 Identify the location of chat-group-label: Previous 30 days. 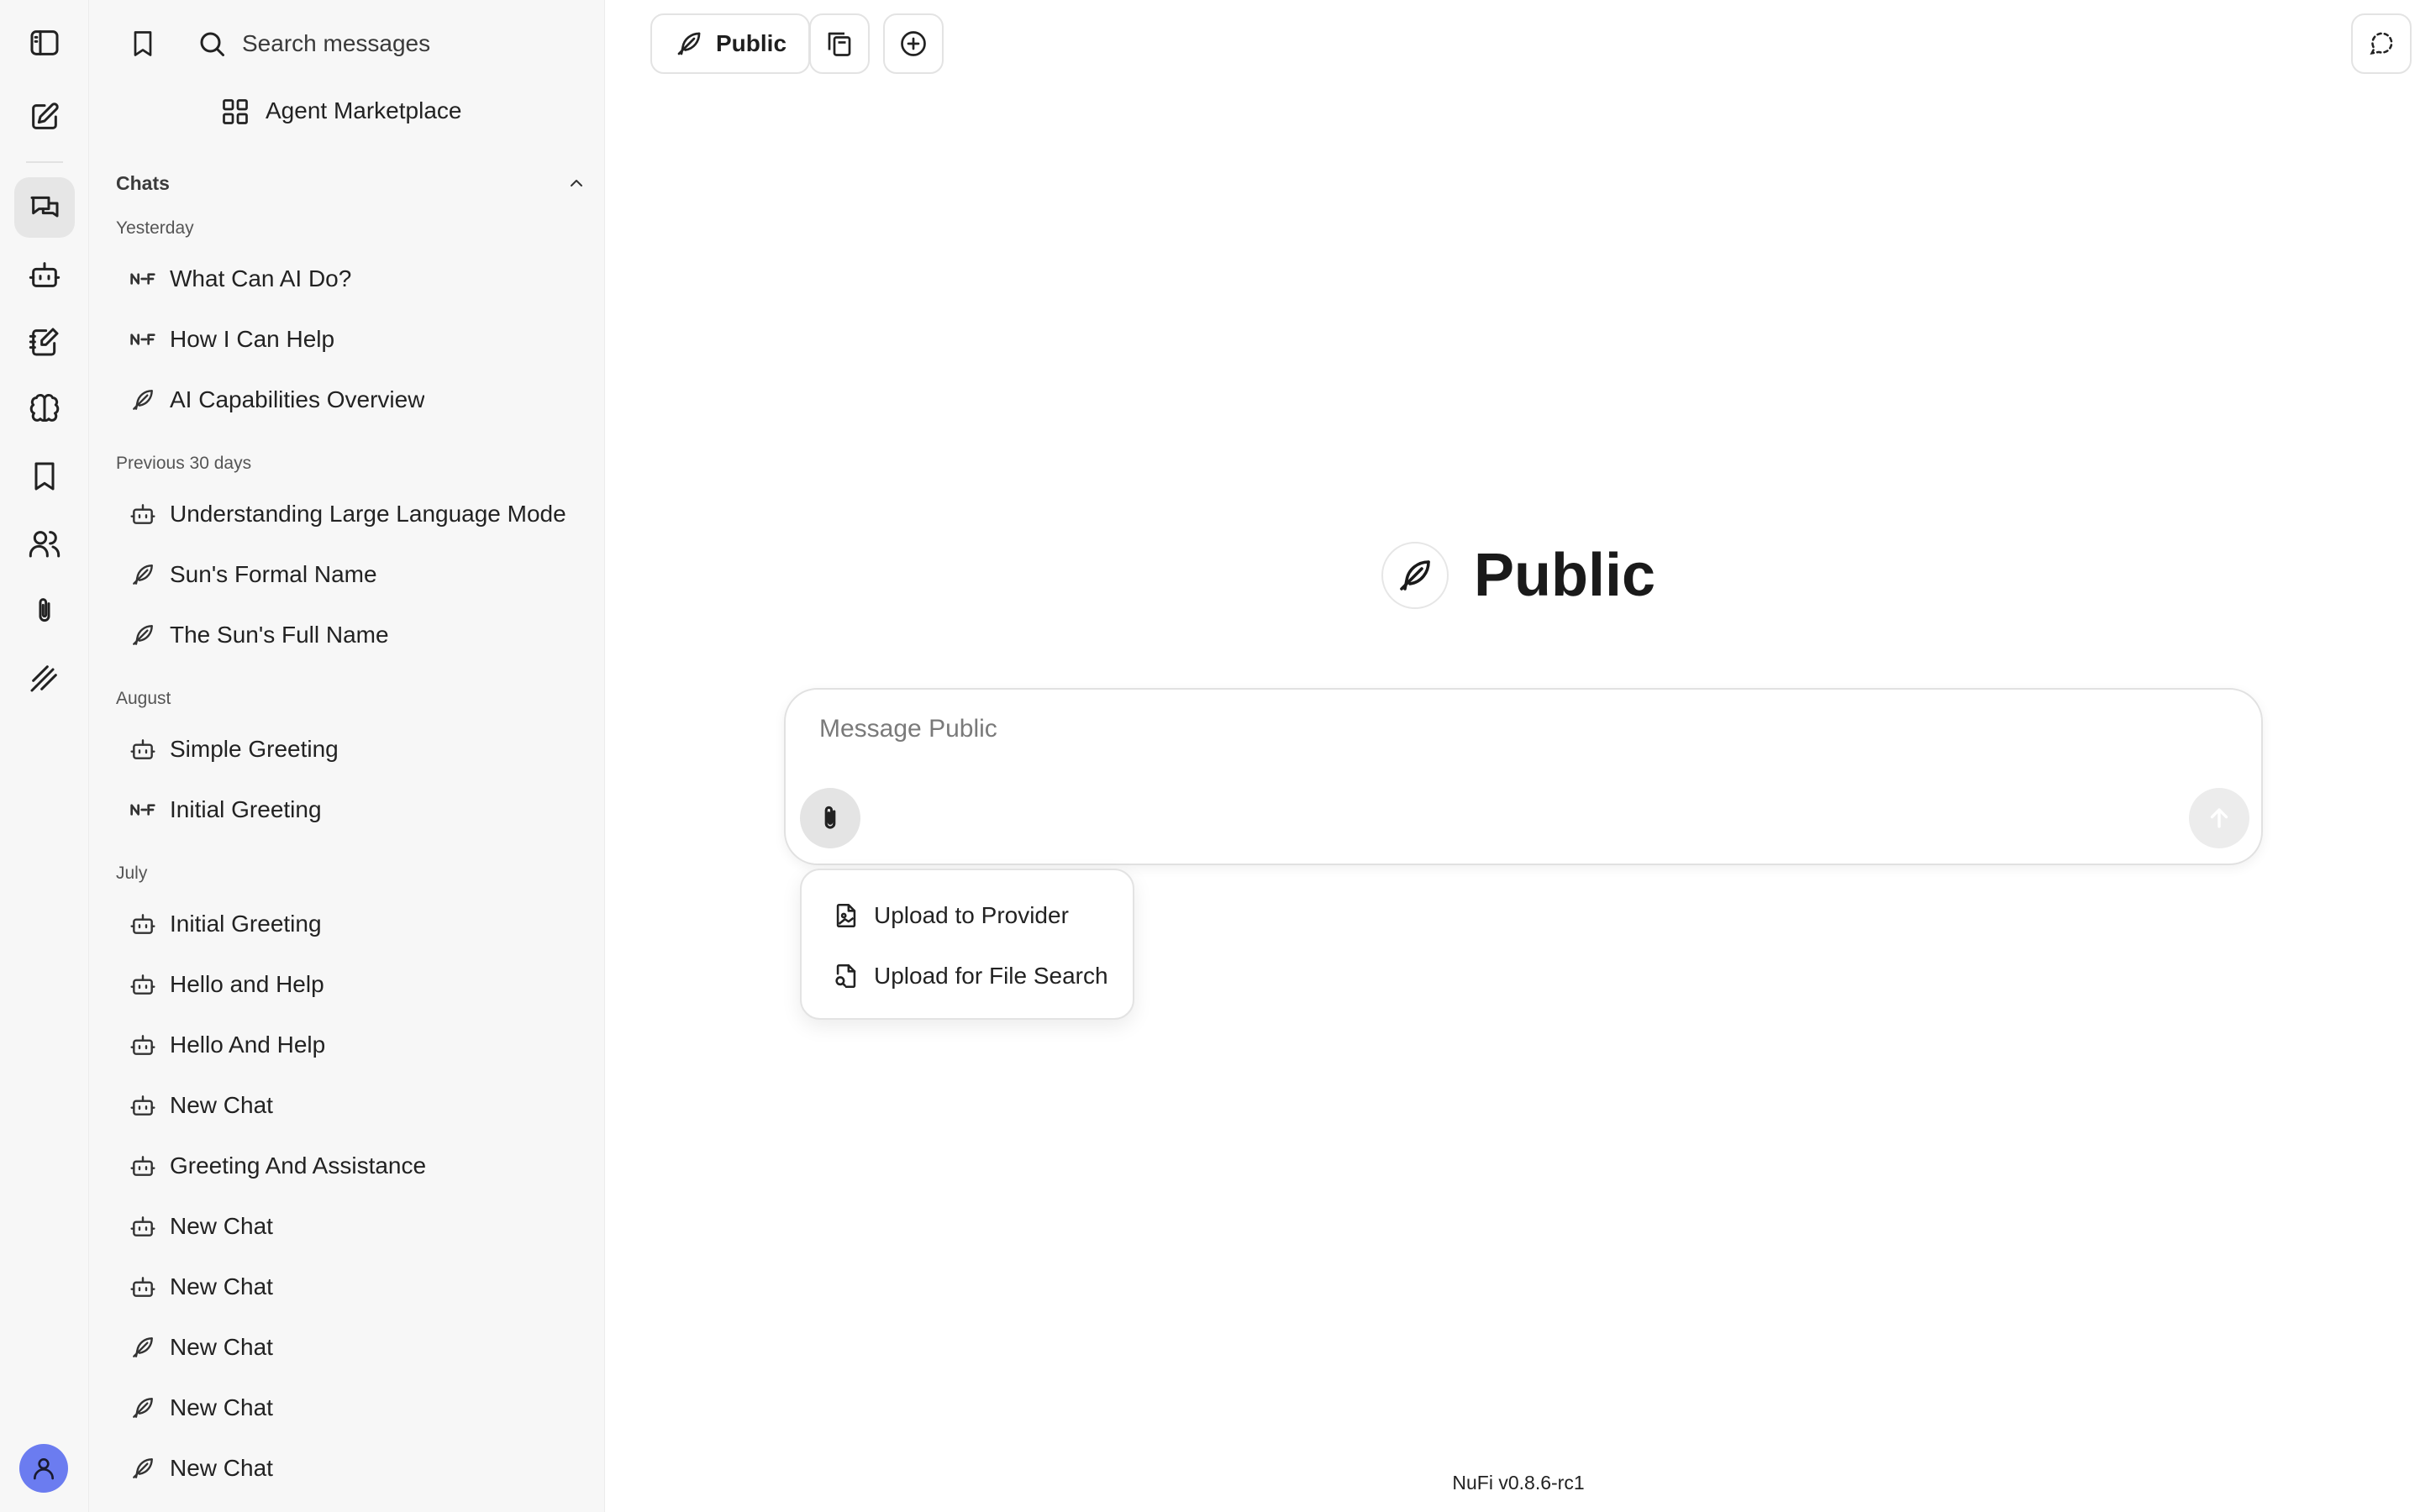
(184, 463).